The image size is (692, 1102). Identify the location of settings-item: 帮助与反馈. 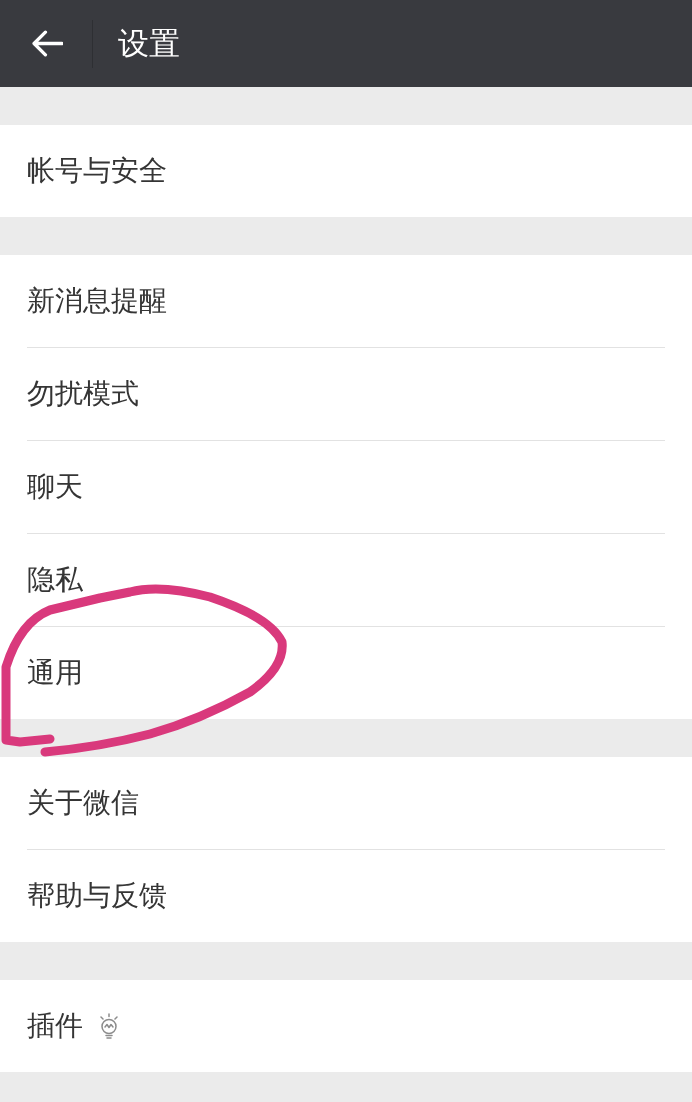
(346, 896).